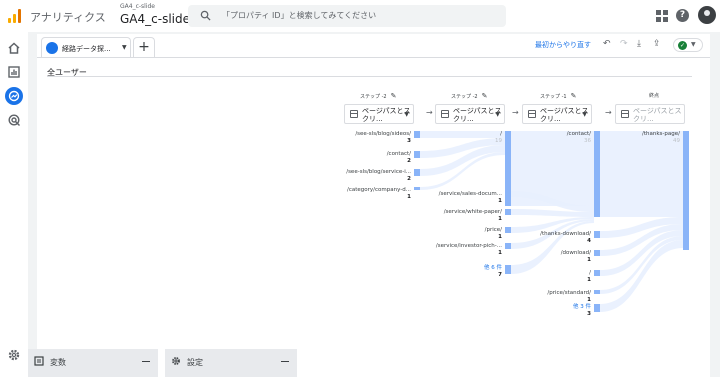 The width and height of the screenshot is (720, 377). I want to click on node-label: /service/white-paper/, so click(473, 212).